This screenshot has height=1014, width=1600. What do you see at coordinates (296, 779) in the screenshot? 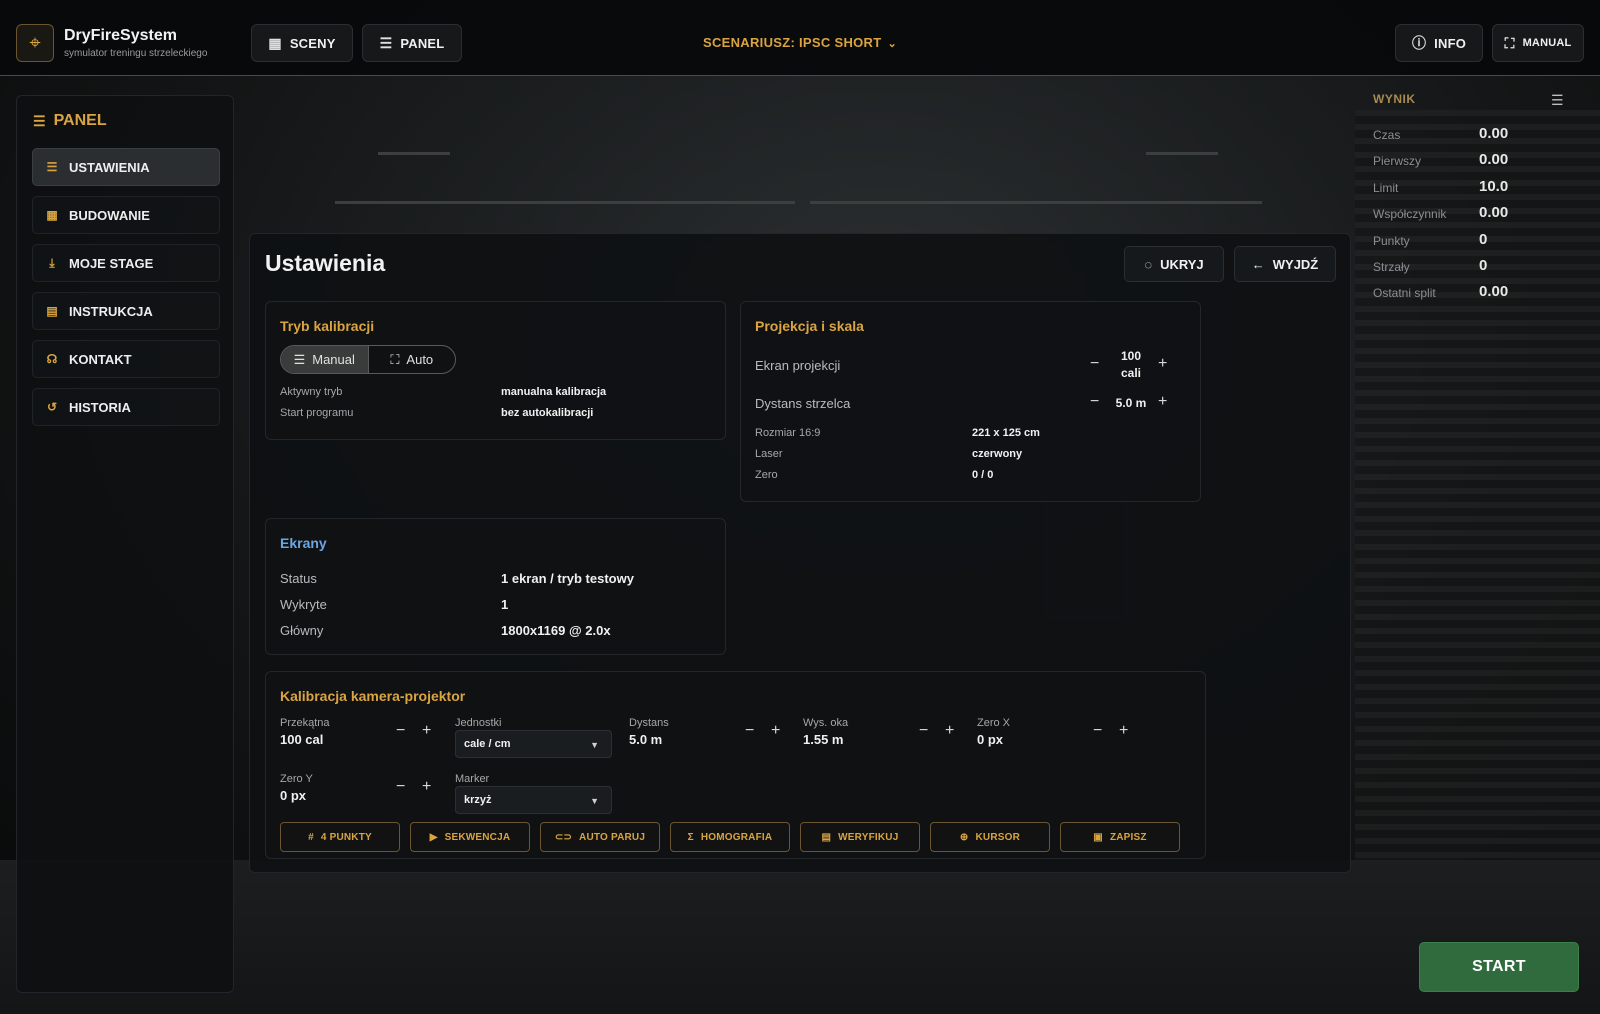
I see `zero-y-label: Zero Y` at bounding box center [296, 779].